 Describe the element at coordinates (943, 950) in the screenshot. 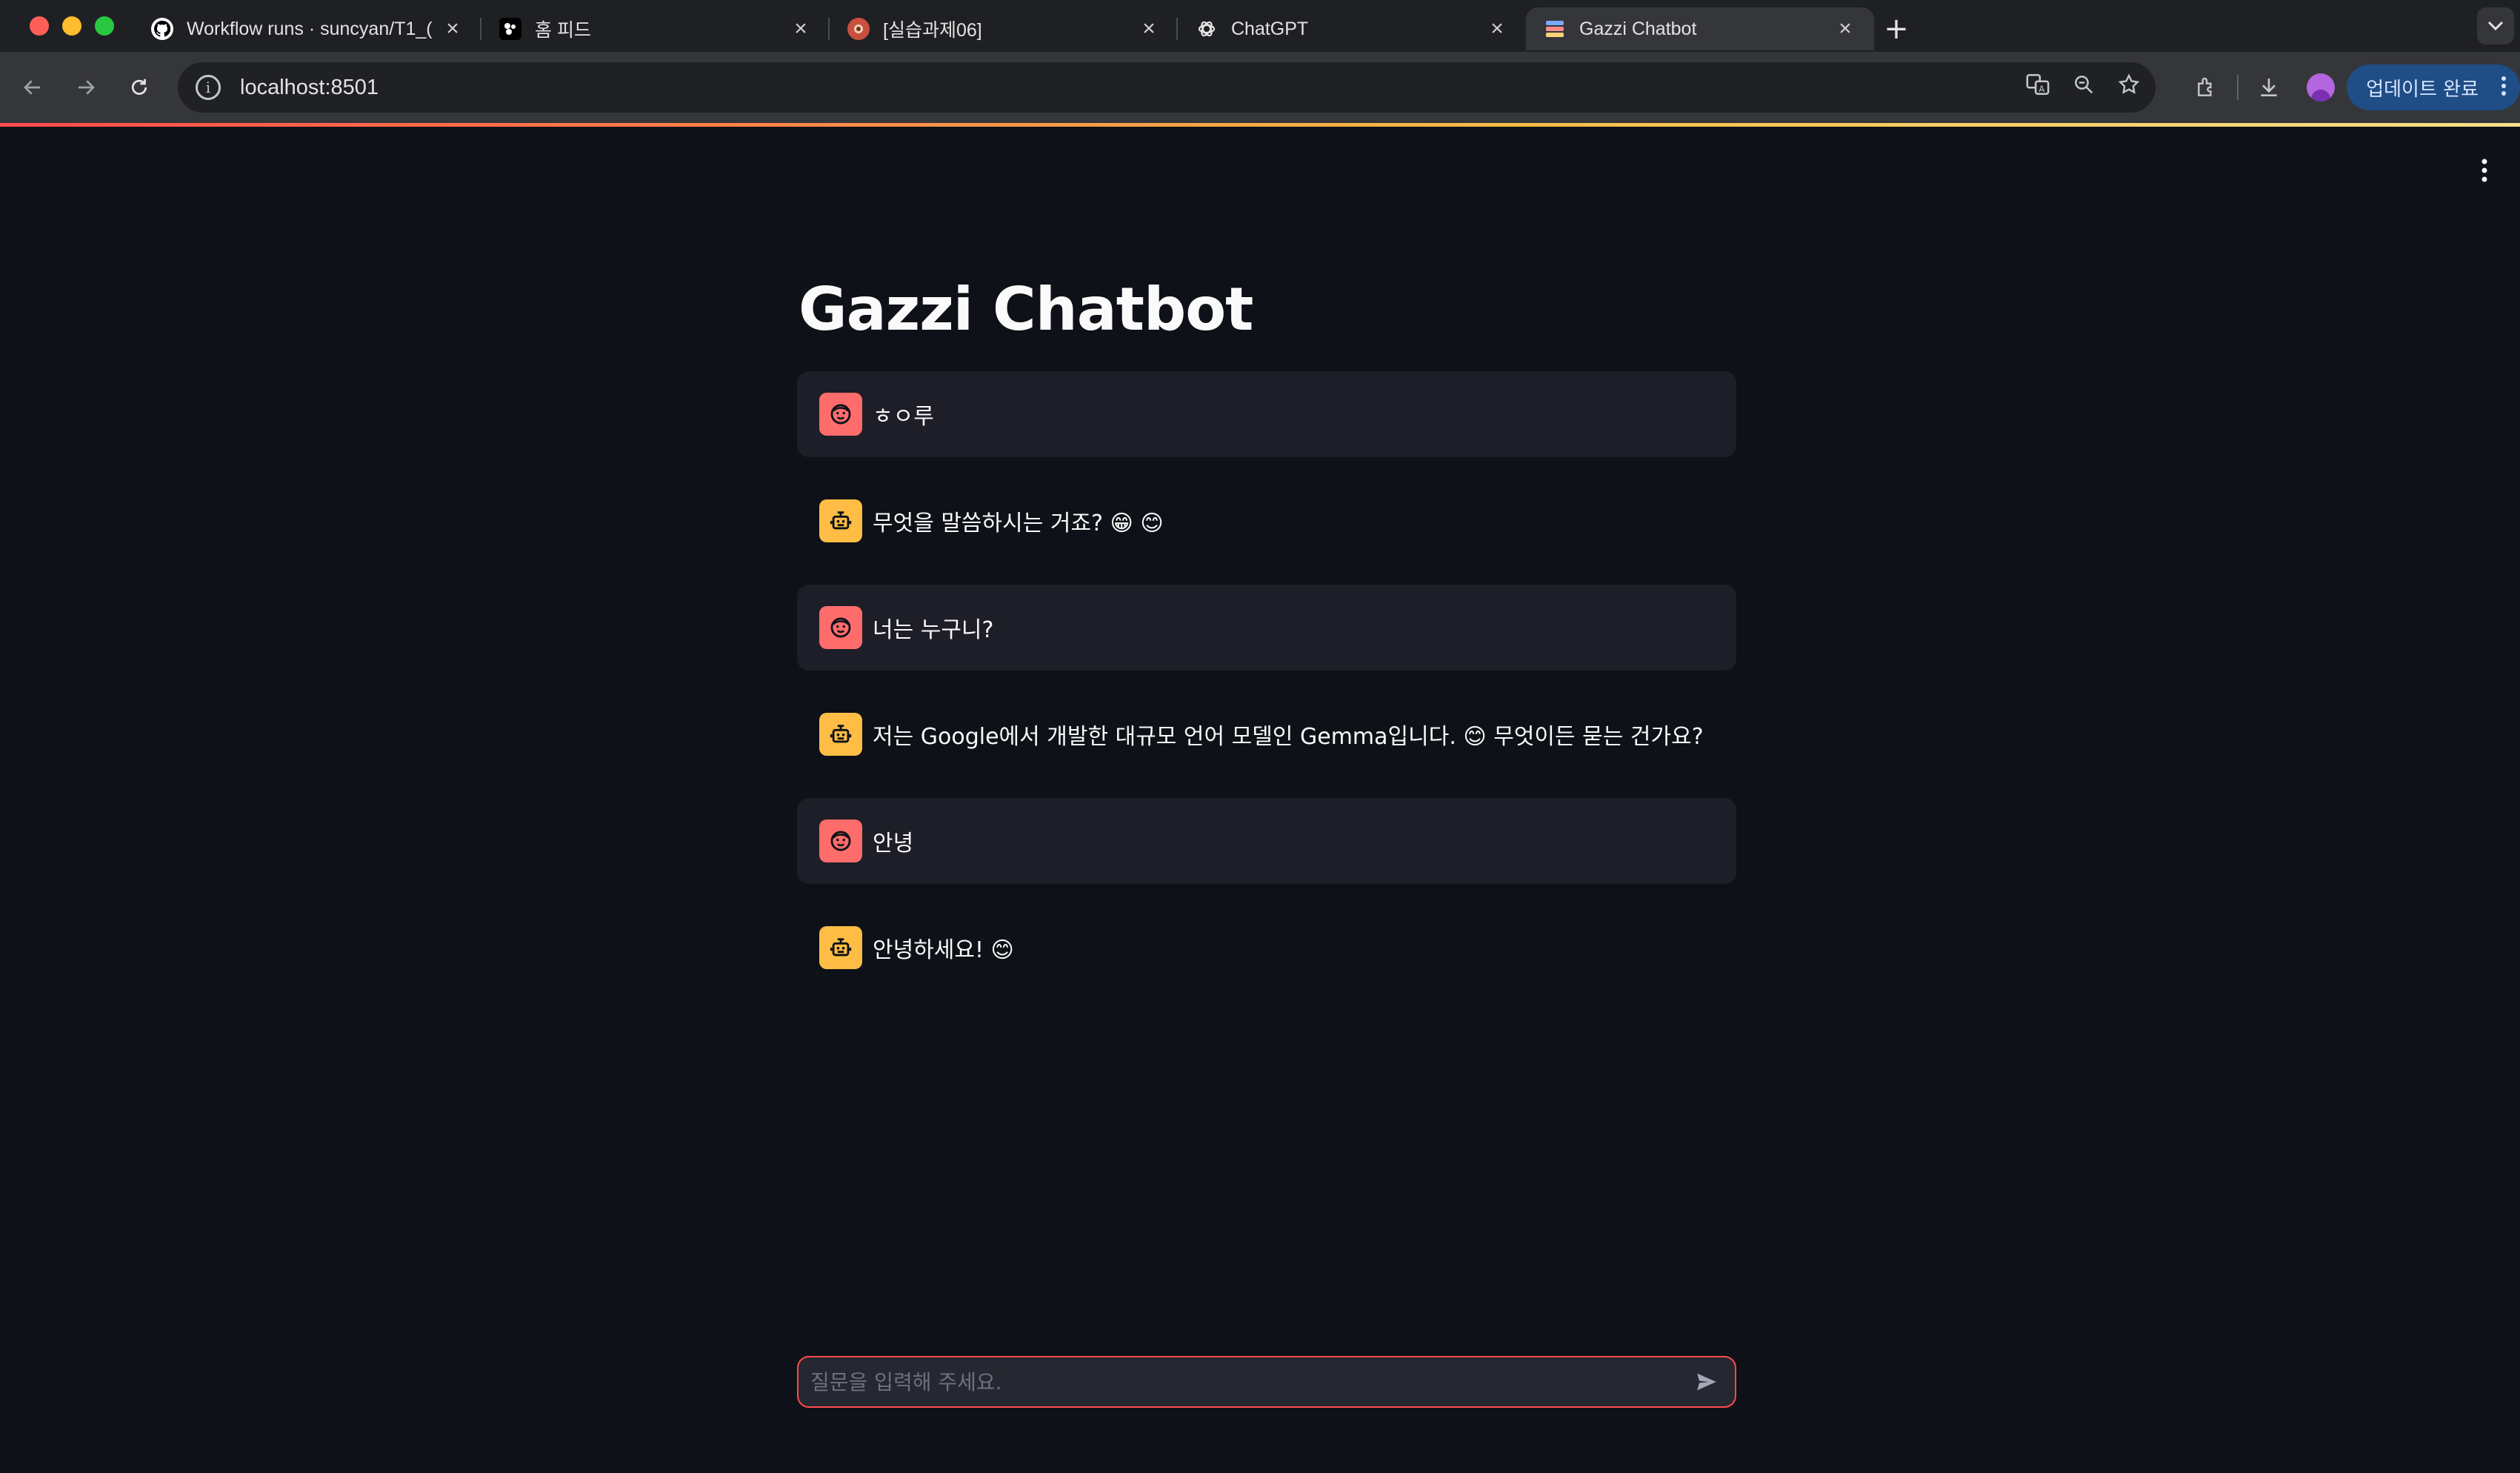

I see `chat-message-text: 안녕하세요! 😊` at that location.